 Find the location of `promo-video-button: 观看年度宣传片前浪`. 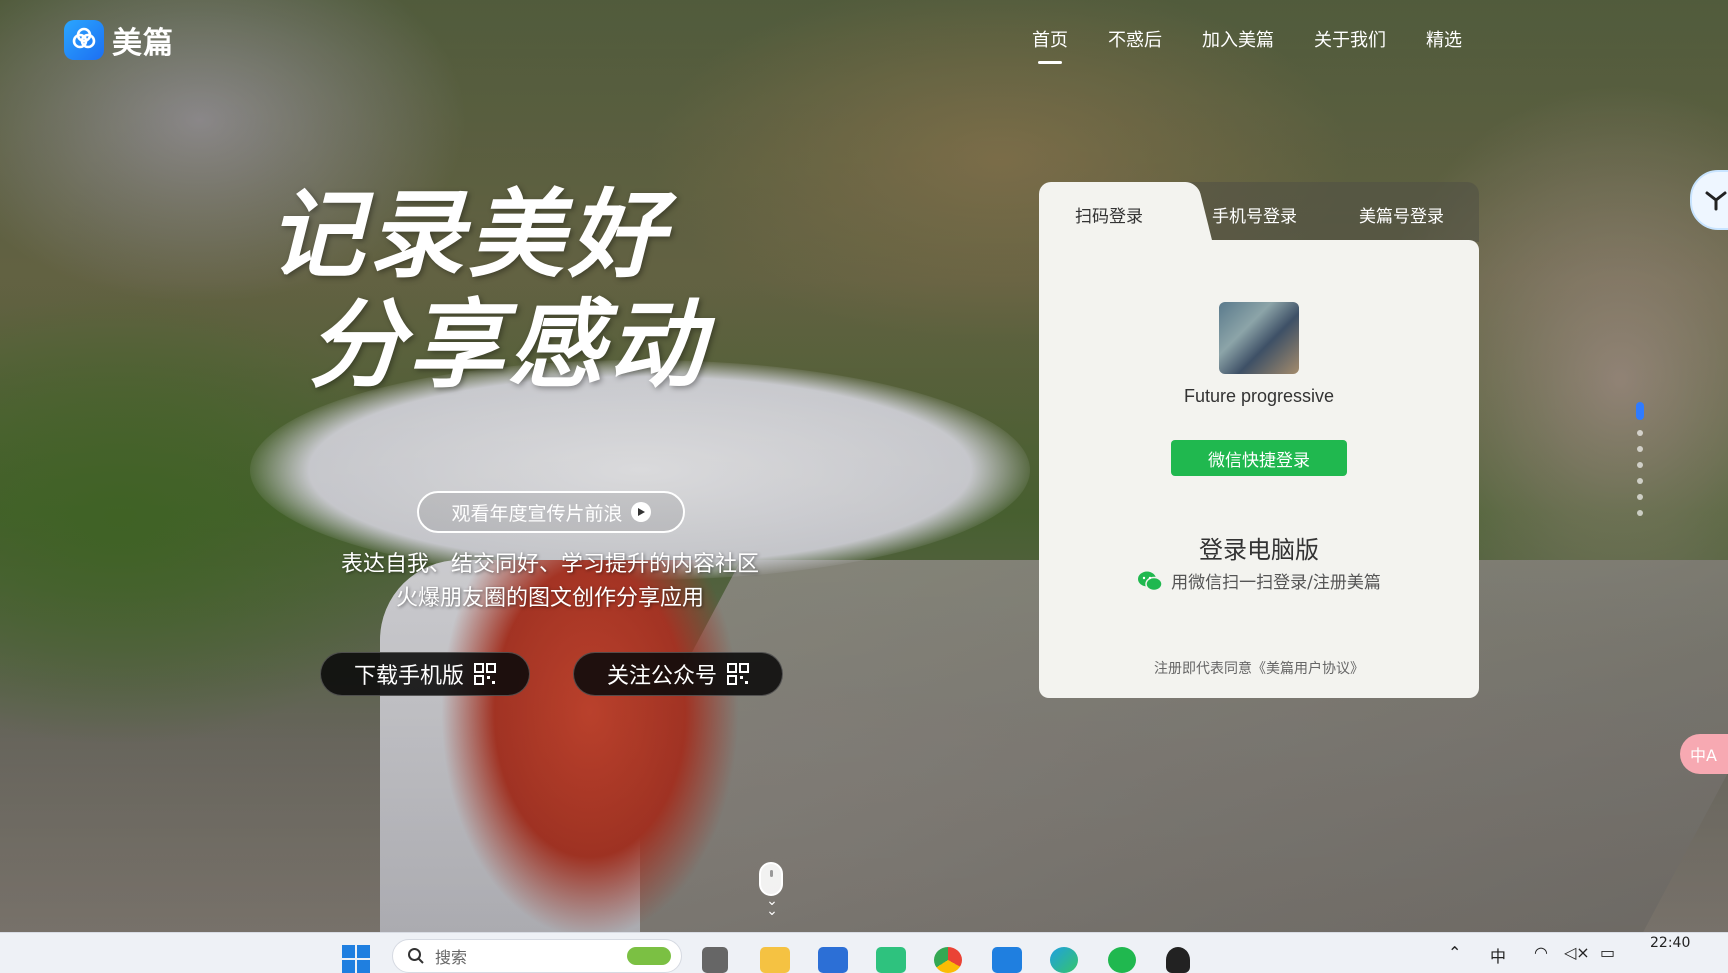

promo-video-button: 观看年度宣传片前浪 is located at coordinates (551, 512).